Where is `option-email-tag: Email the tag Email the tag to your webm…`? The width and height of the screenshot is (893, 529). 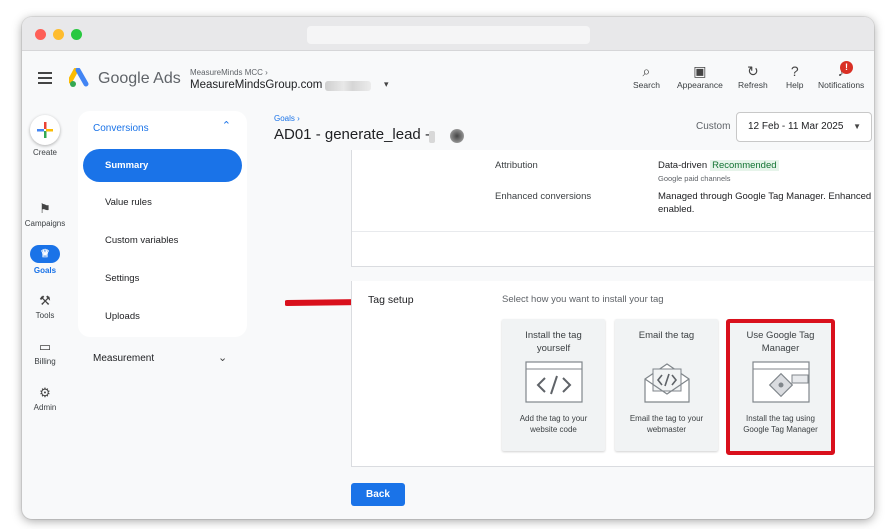
option-email-tag: Email the tag Email the tag to your webm… is located at coordinates (666, 385).